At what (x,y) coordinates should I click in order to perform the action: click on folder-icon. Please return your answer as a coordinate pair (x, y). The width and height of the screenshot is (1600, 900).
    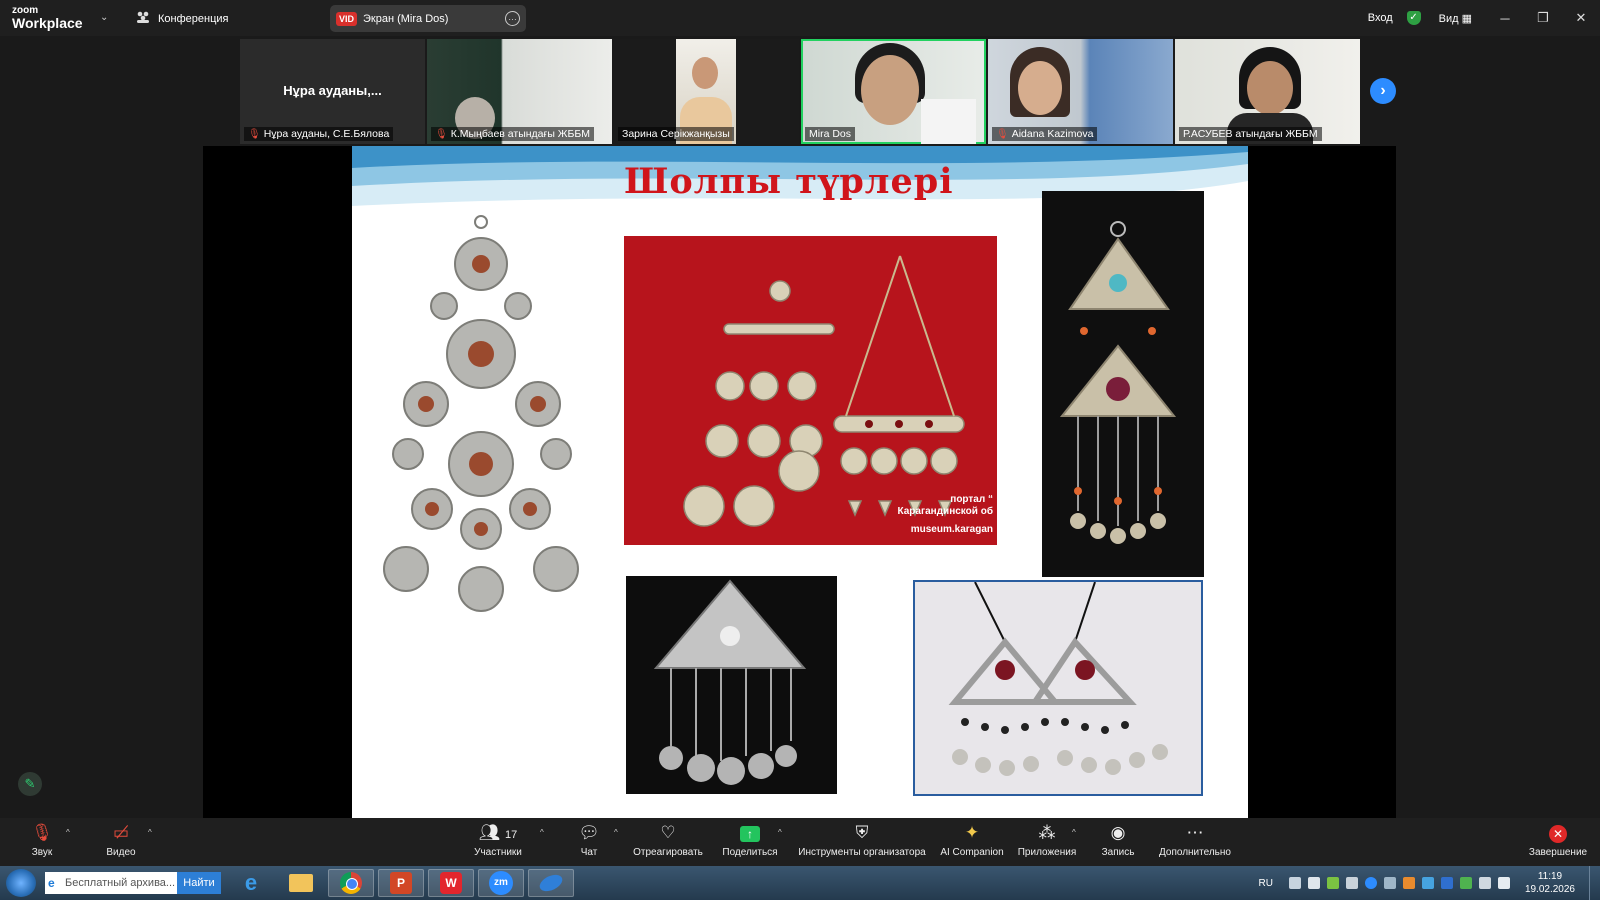
    Looking at the image, I should click on (301, 883).